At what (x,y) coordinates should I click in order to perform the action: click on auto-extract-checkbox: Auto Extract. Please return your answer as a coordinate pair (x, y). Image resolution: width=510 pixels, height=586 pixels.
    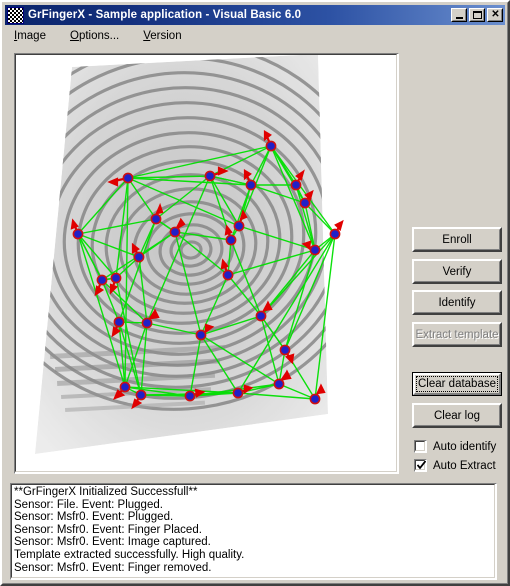
    Looking at the image, I should click on (455, 465).